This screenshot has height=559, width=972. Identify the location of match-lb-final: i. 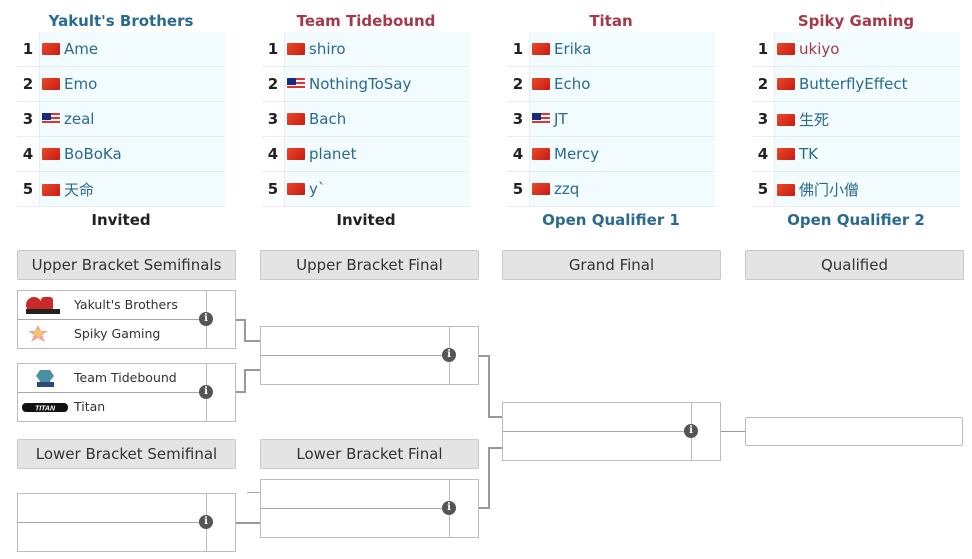
(369, 508).